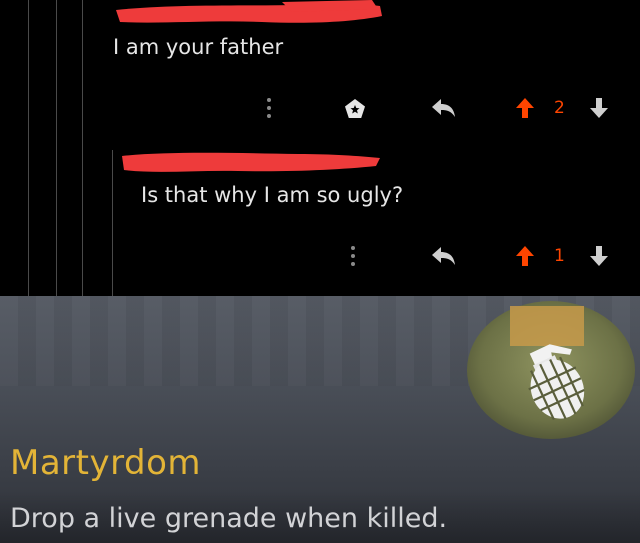 The height and width of the screenshot is (543, 640). I want to click on vote-count: 2, so click(559, 108).